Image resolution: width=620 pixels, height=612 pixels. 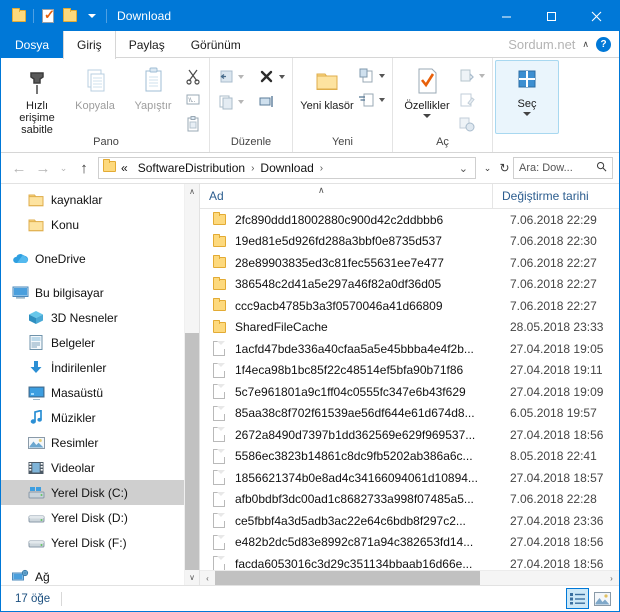 What do you see at coordinates (92, 417) in the screenshot?
I see `sidebar-item-m-zikler: Müzikler` at bounding box center [92, 417].